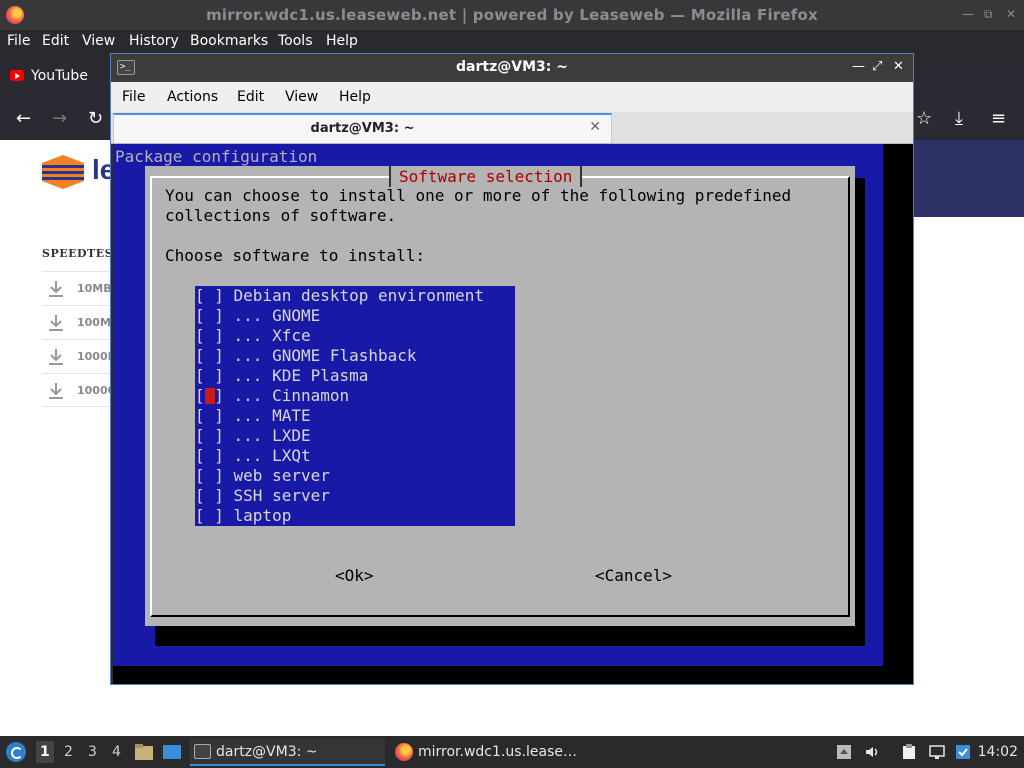 The image size is (1024, 768). What do you see at coordinates (18, 41) in the screenshot?
I see `menu-file: File` at bounding box center [18, 41].